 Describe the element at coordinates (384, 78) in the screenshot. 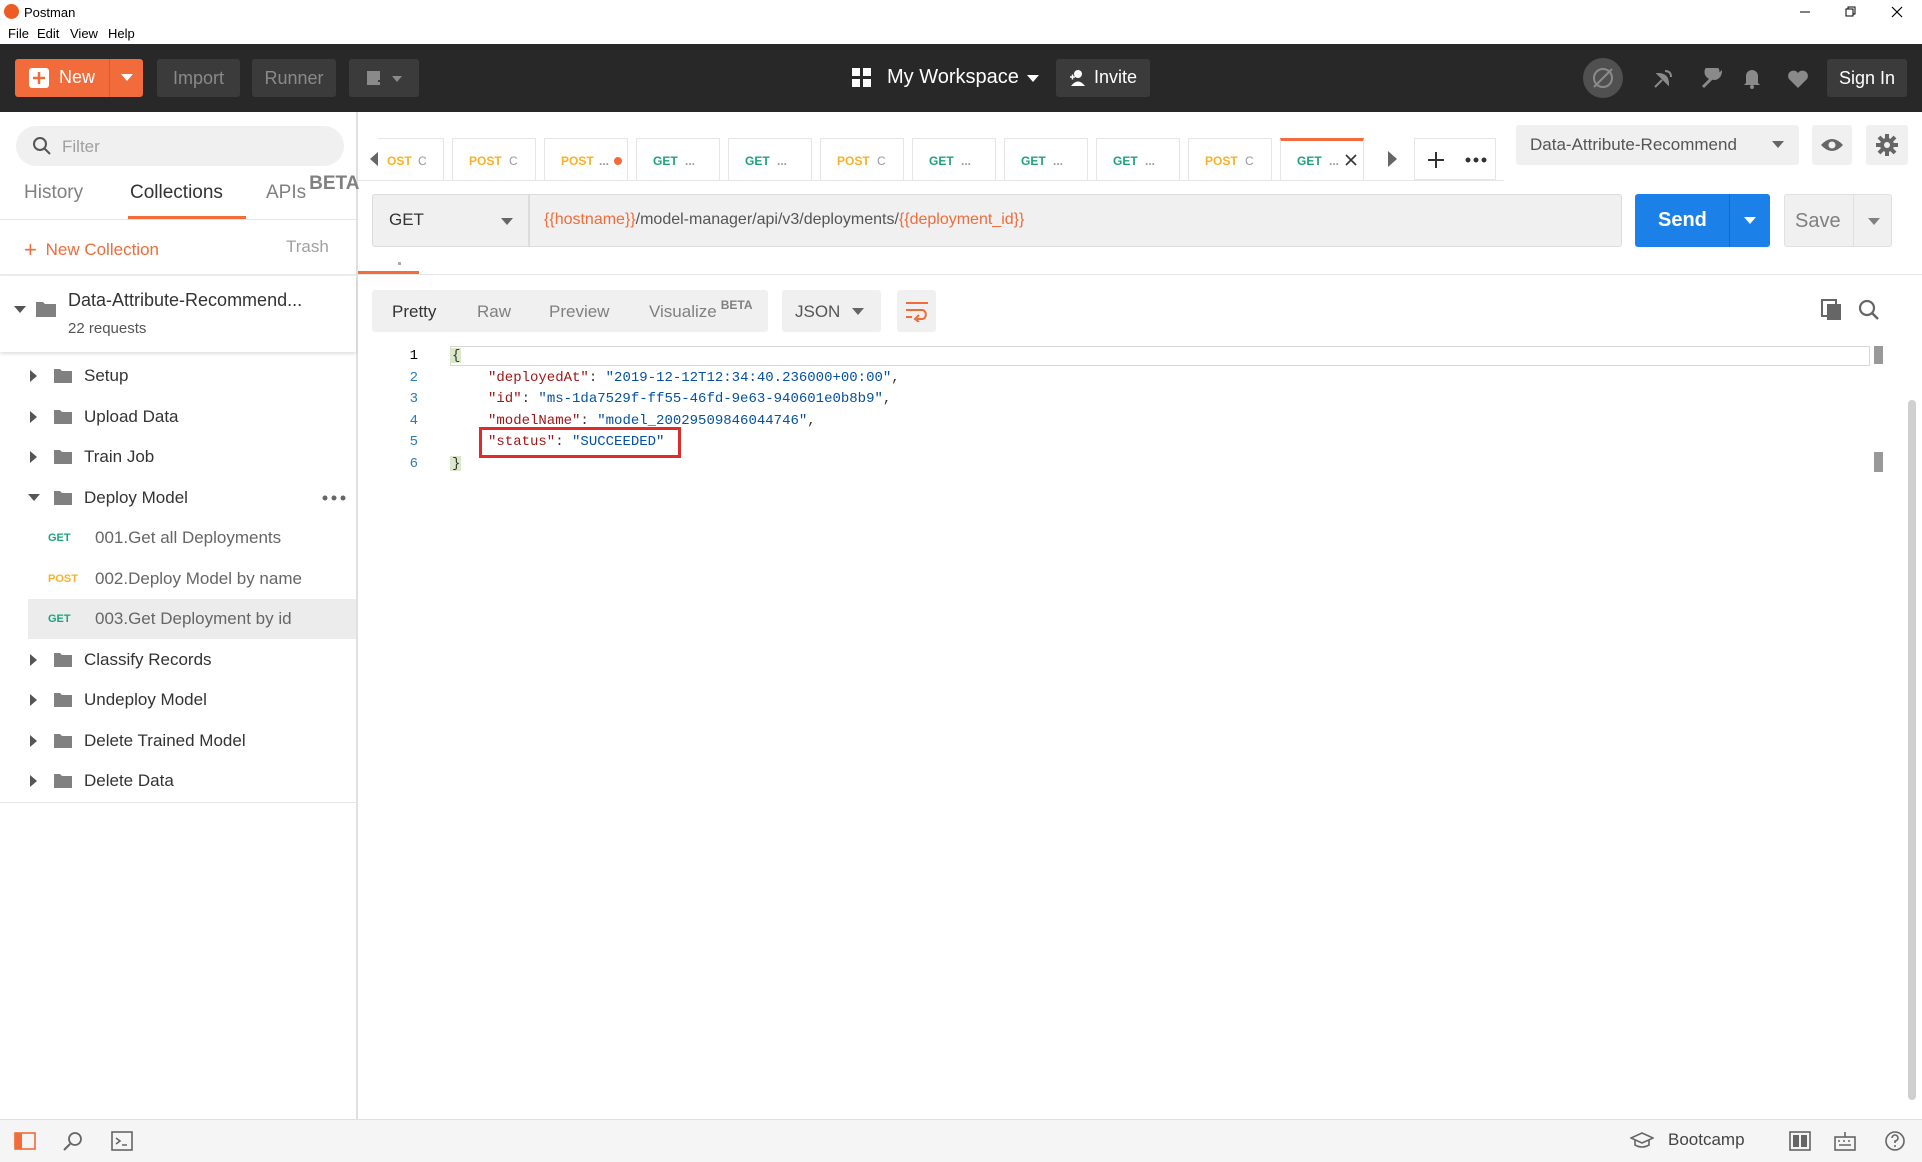

I see `new-window-button` at that location.